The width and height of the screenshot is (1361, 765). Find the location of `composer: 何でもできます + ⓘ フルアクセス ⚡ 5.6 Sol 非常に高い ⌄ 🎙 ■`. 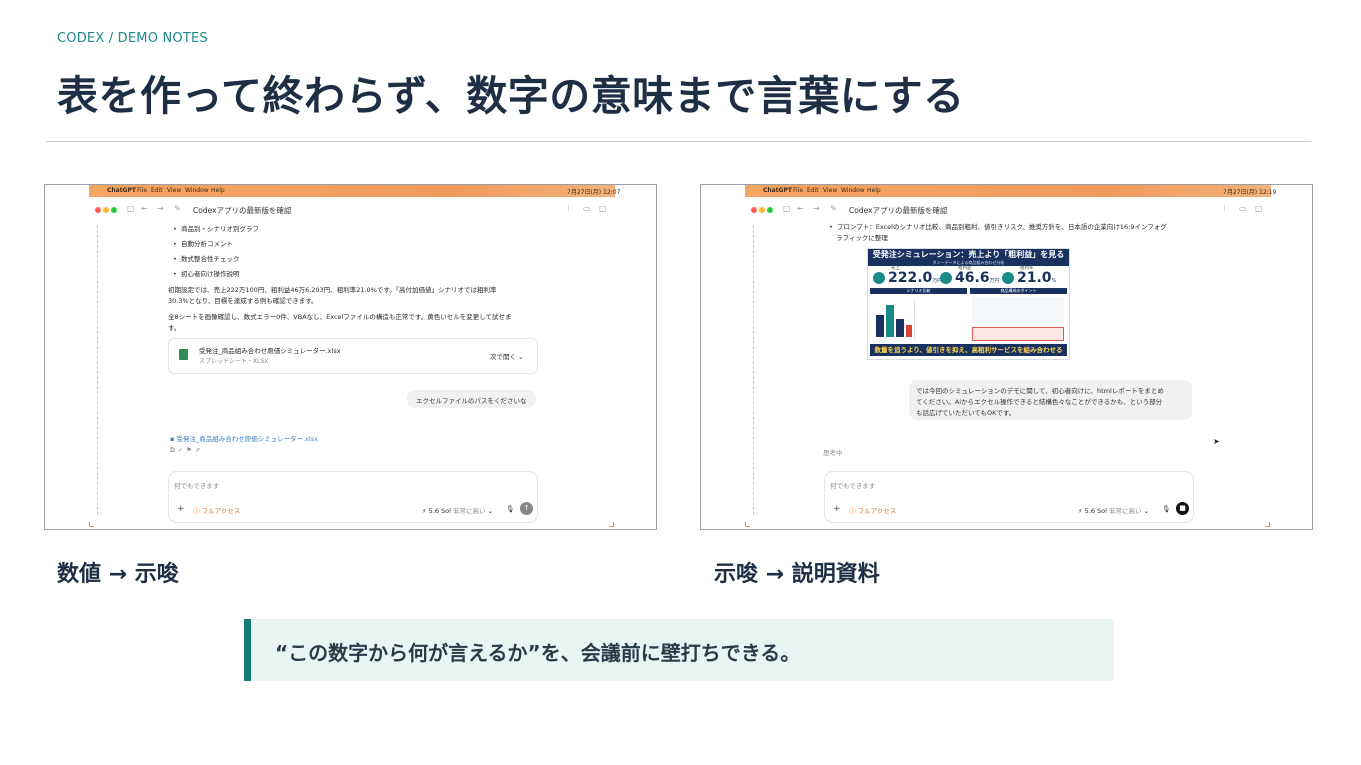

composer: 何でもできます + ⓘ フルアクセス ⚡ 5.6 Sol 非常に高い ⌄ 🎙 ■ is located at coordinates (1009, 497).